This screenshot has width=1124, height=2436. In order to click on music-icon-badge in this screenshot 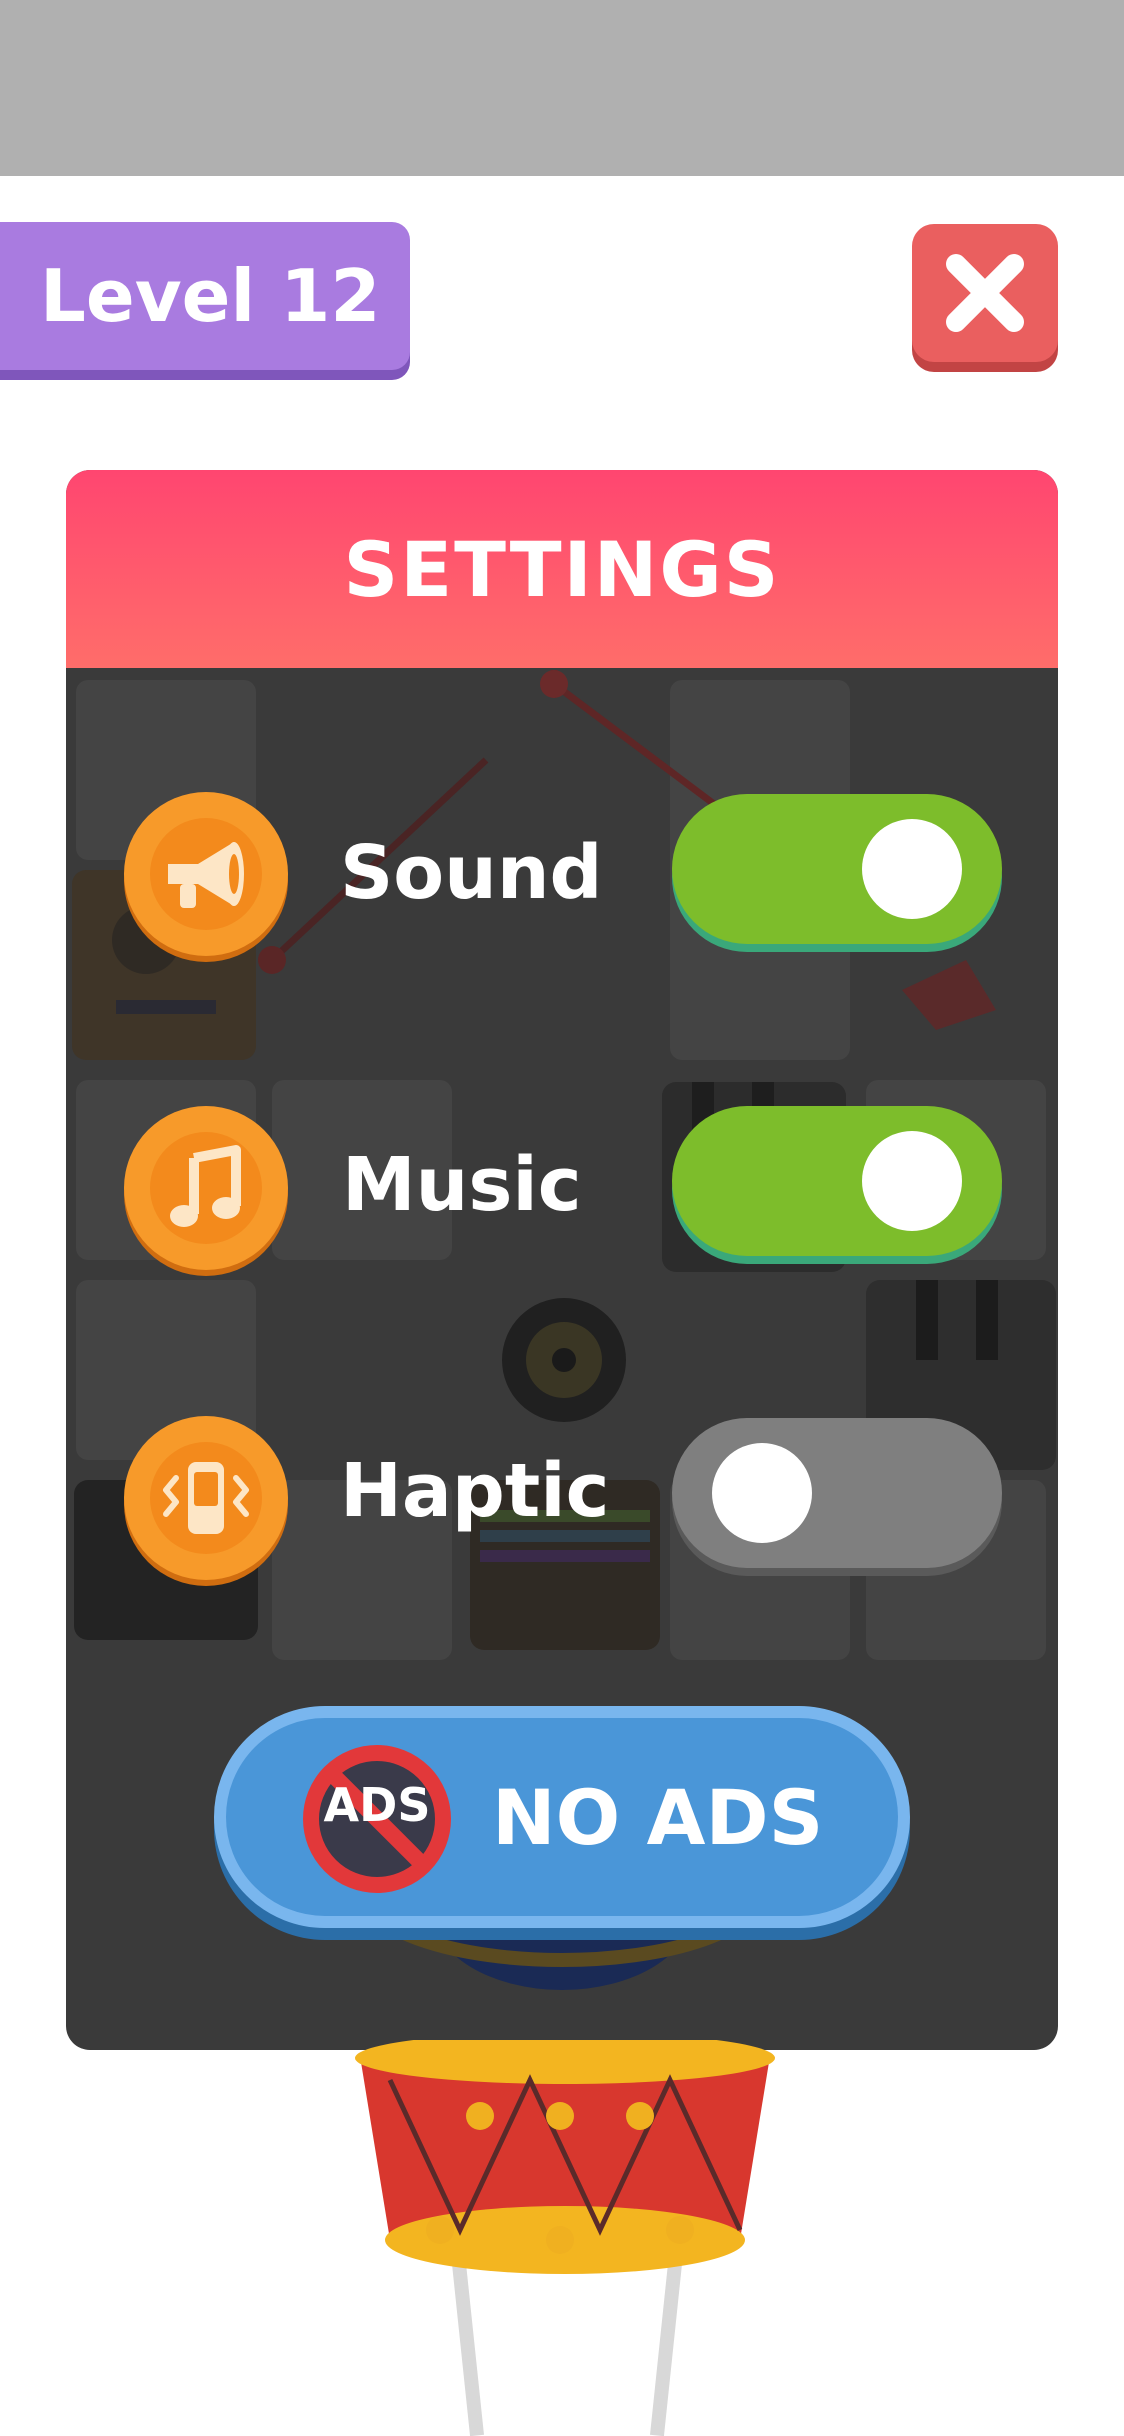, I will do `click(206, 1188)`.